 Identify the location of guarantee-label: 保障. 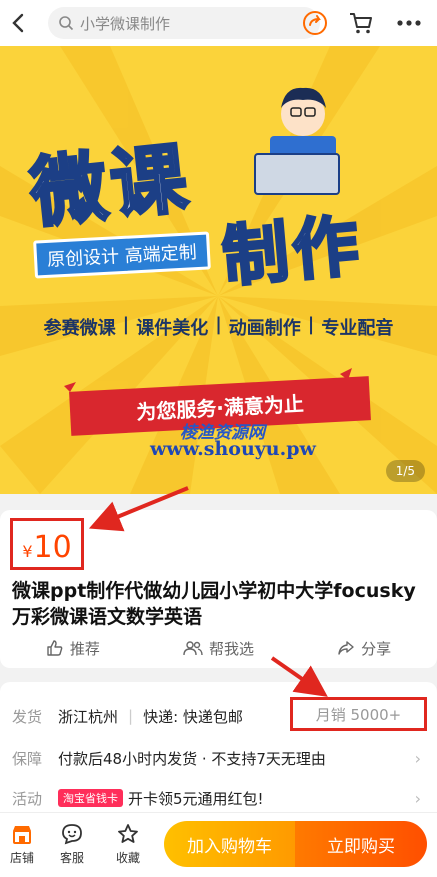
(27, 758).